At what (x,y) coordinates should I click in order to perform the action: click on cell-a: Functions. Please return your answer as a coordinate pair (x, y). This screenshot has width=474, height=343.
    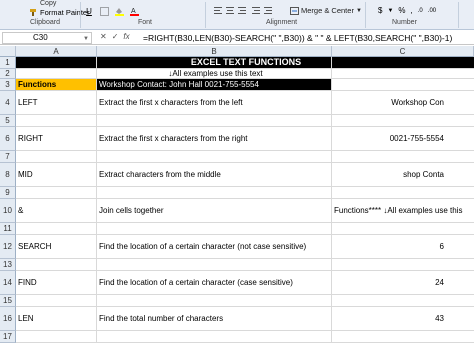
    Looking at the image, I should click on (56, 84).